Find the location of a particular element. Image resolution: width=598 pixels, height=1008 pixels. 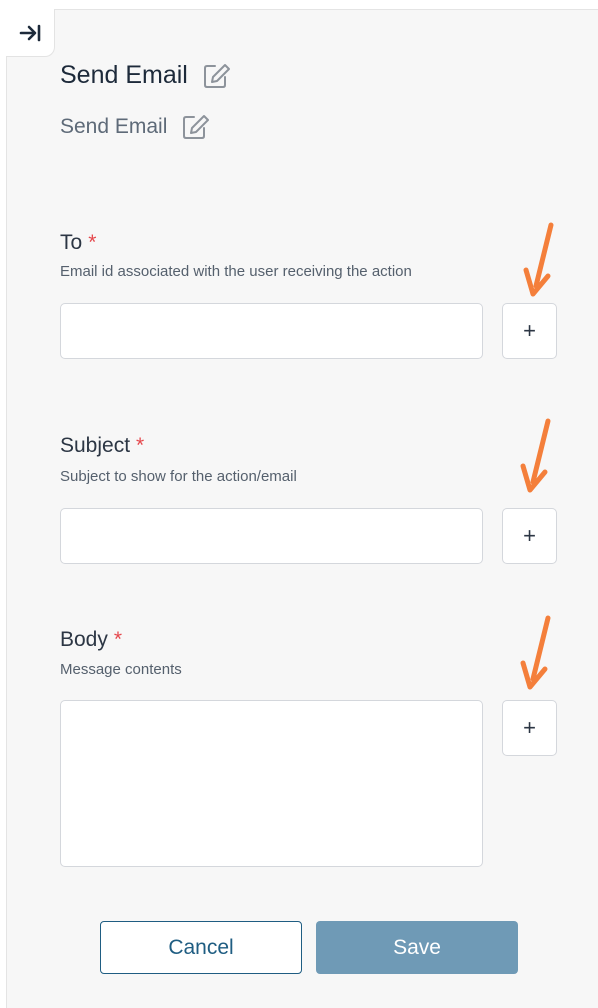

cancel-button: Cancel is located at coordinates (201, 947).